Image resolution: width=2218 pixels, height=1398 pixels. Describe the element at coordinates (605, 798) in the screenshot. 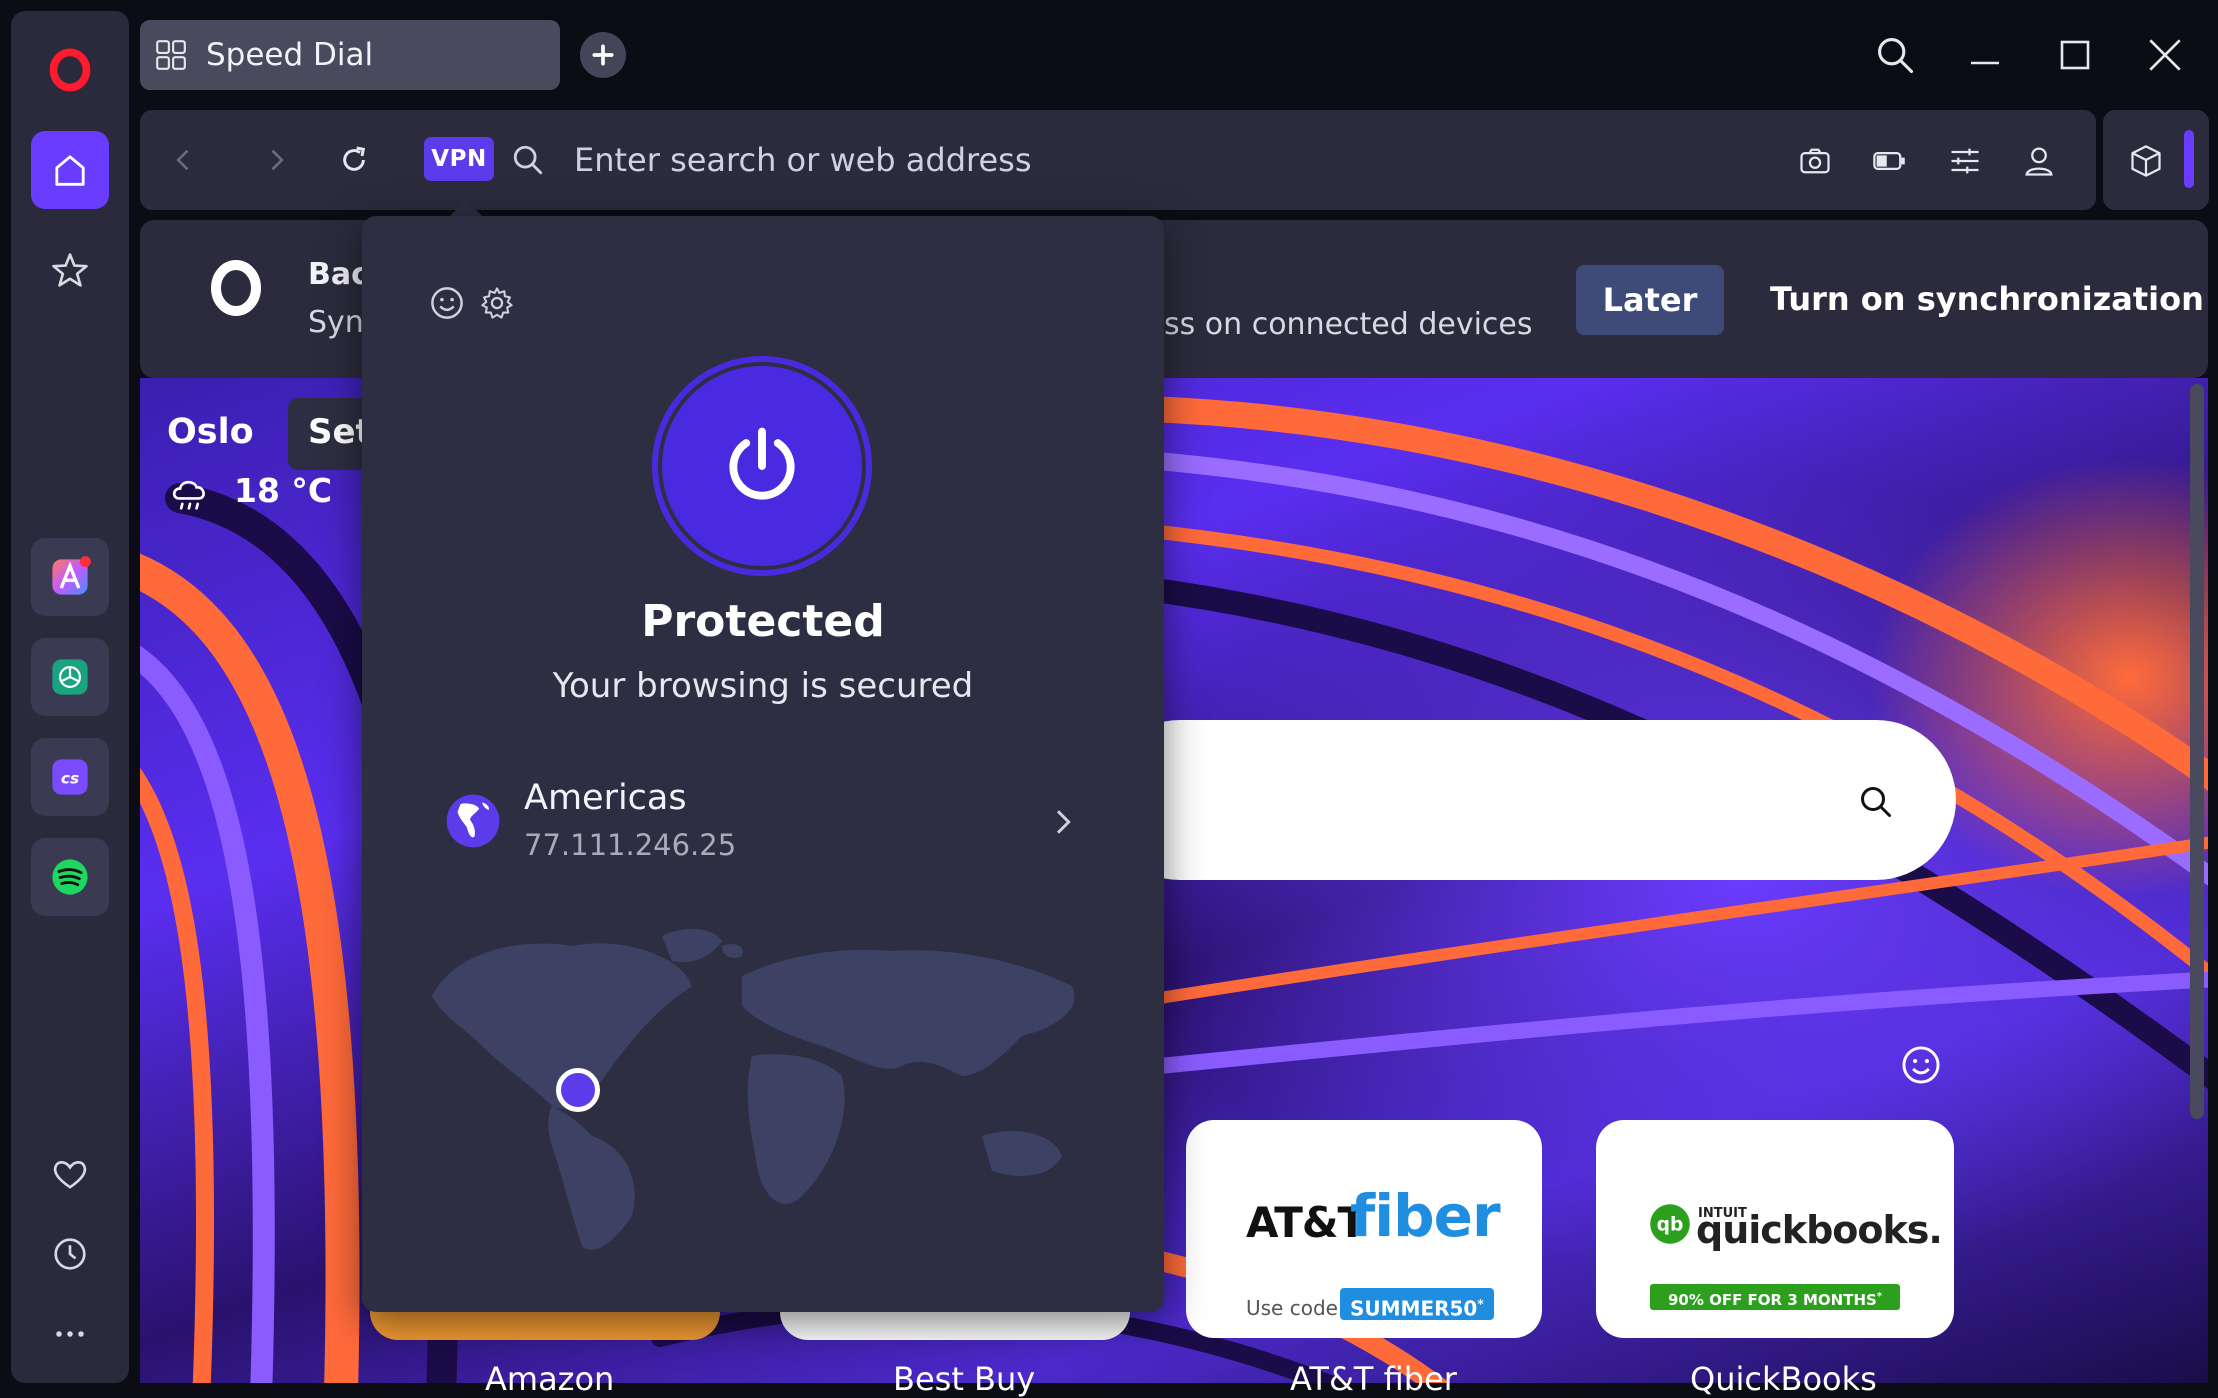

I see `vpn-region-name: Americas` at that location.